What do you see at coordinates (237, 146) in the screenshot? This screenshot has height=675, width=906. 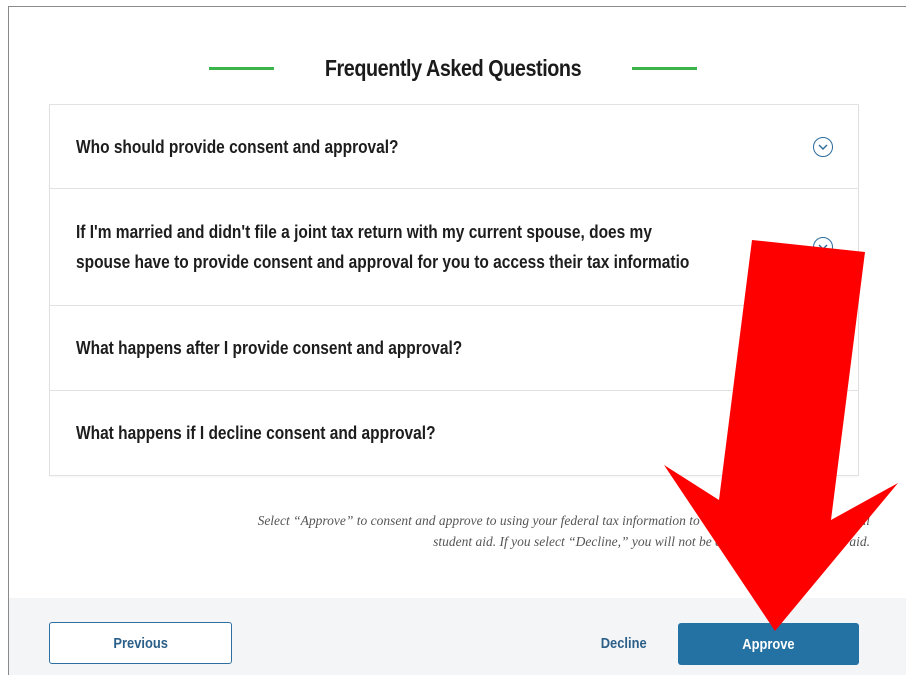 I see `faq-question: Who should provide consent and approval?` at bounding box center [237, 146].